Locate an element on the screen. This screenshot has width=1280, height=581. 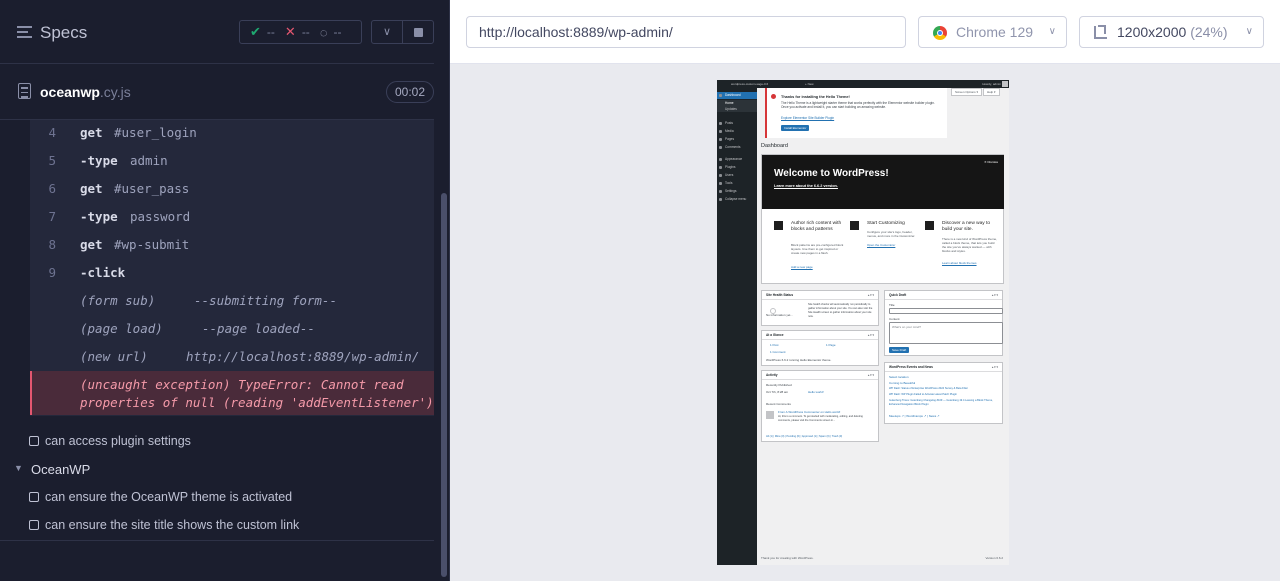
events-item: Coming to Beautiful is located at coordinates (902, 383).